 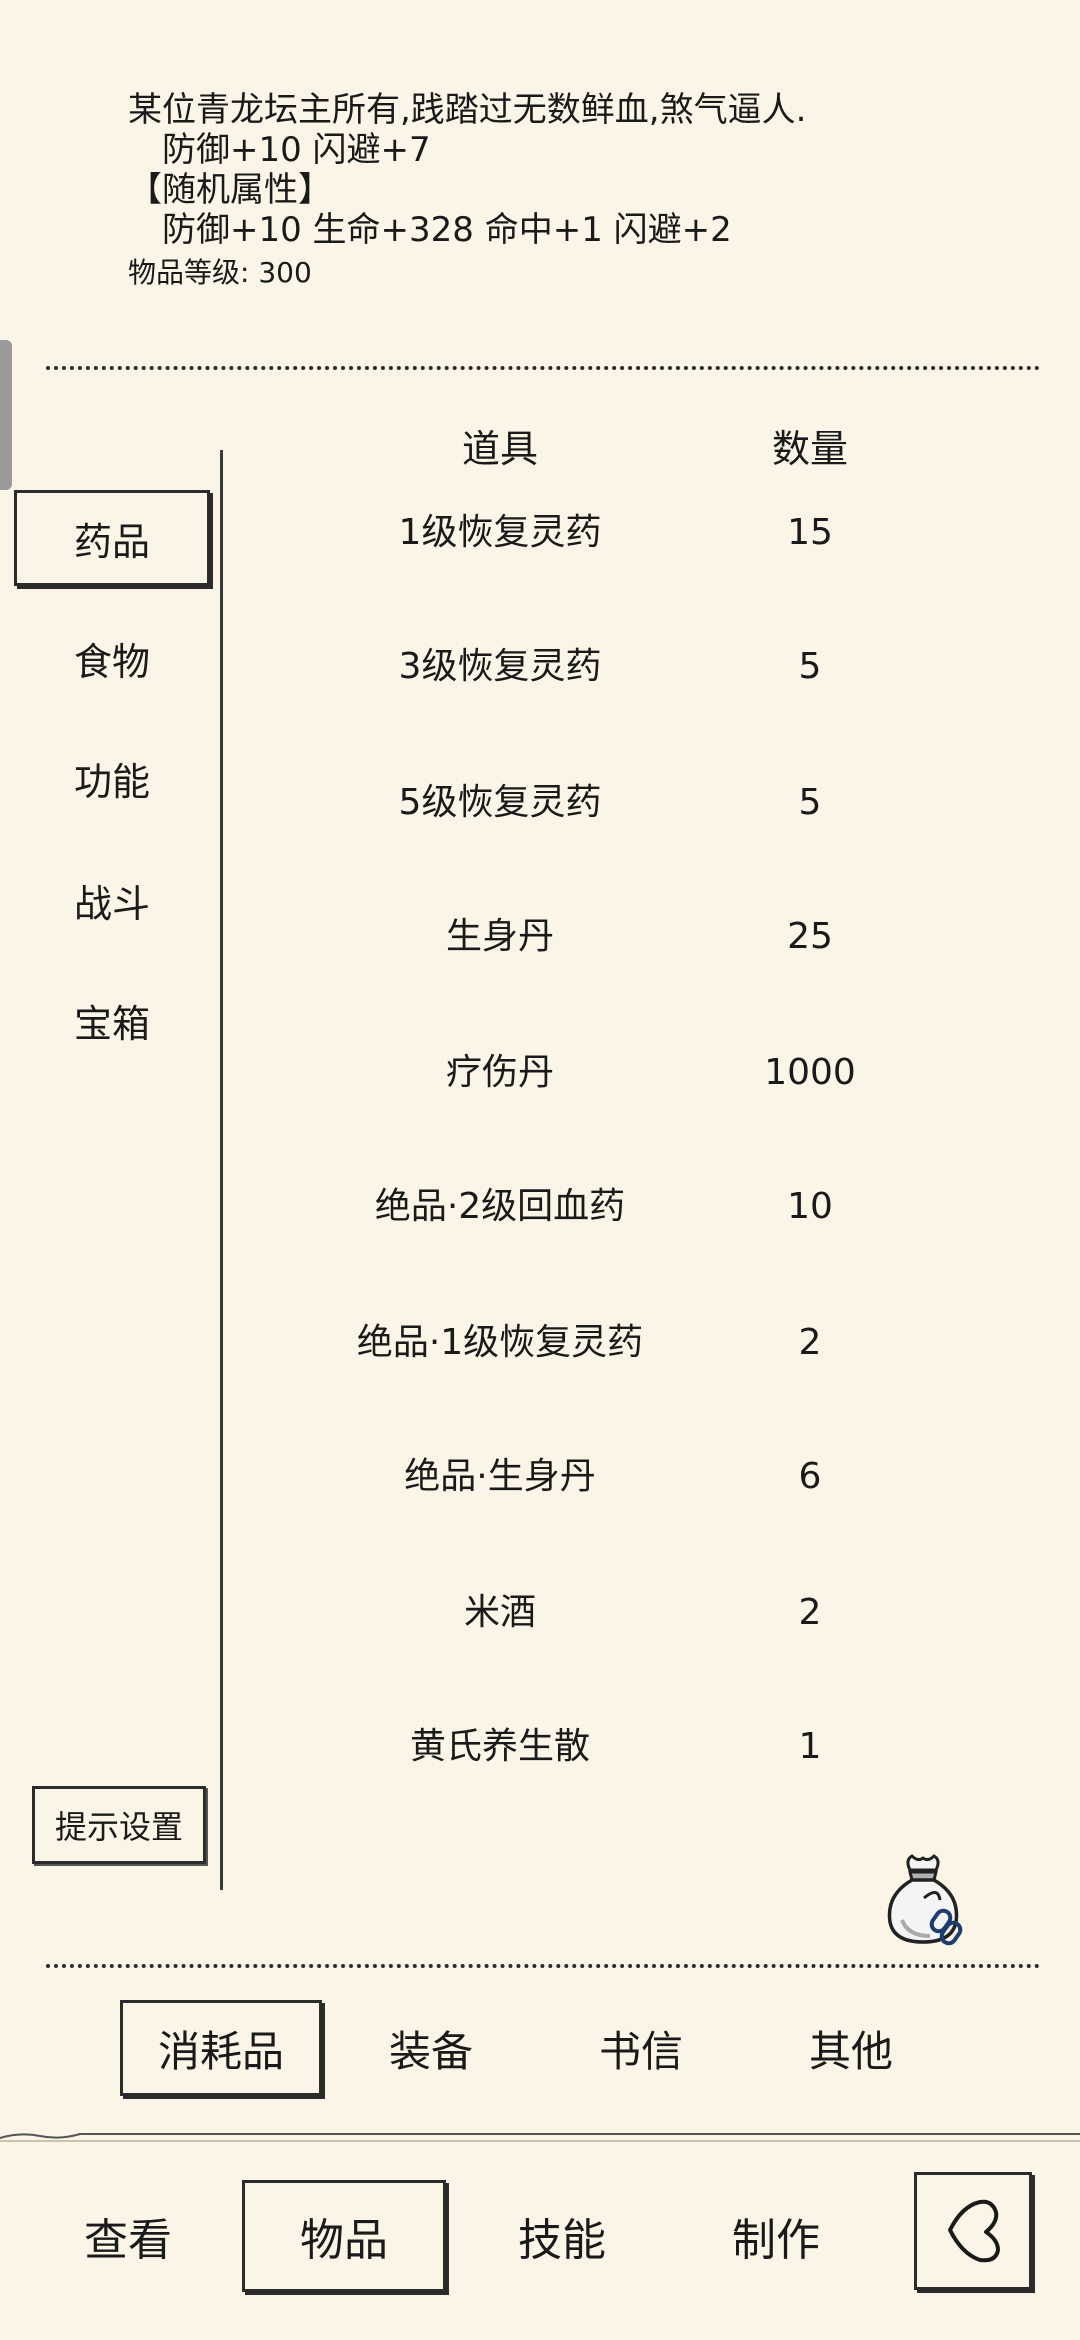 I want to click on nav-skills: 技能, so click(x=562, y=2236).